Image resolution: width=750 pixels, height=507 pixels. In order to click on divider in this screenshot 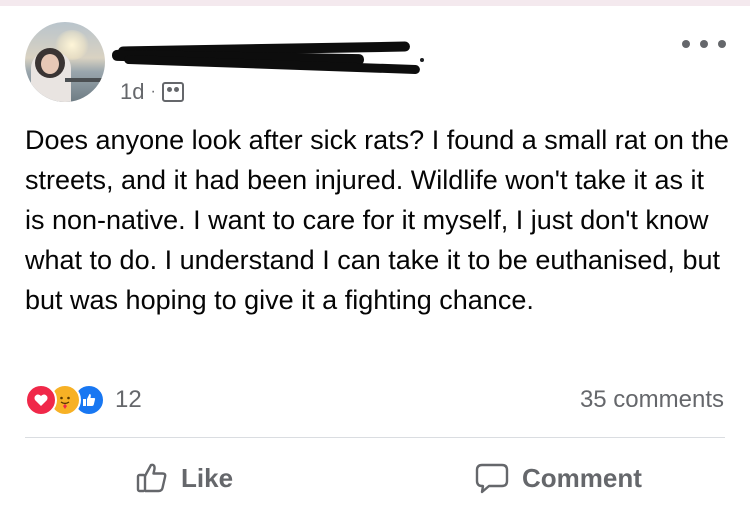, I will do `click(375, 437)`.